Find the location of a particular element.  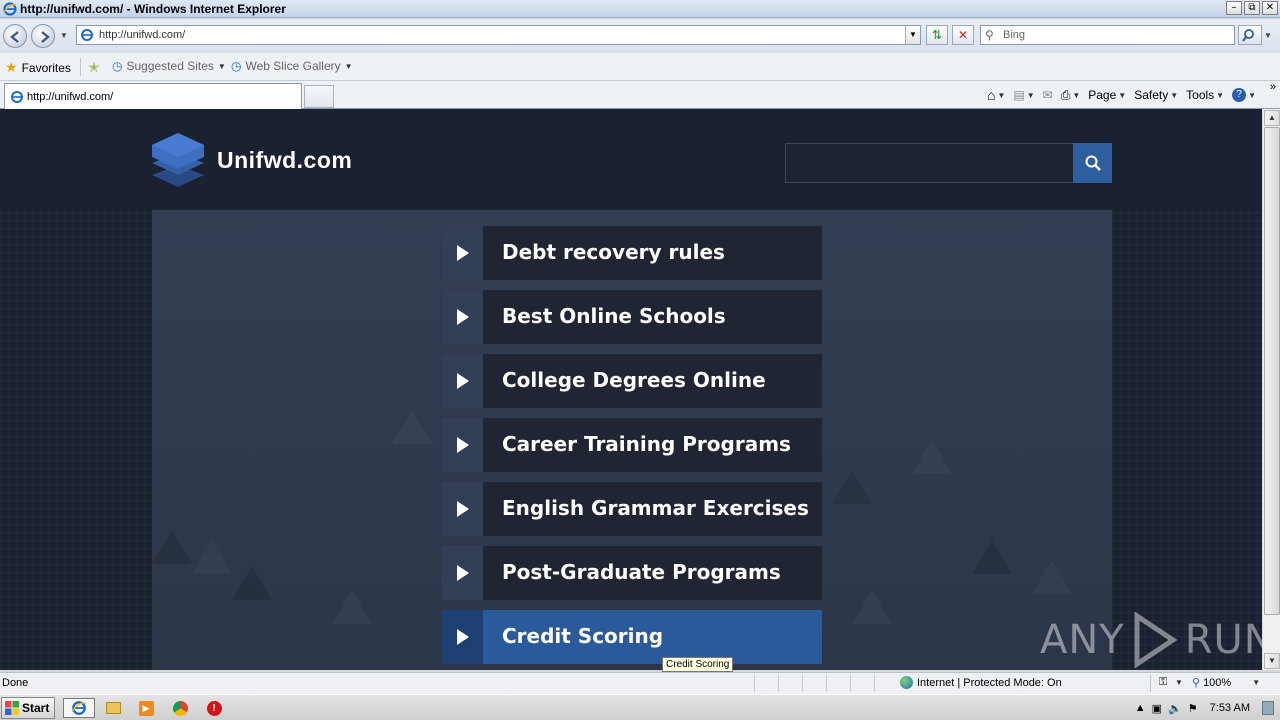

address-url: http://unifwd.com/ is located at coordinates (142, 35).